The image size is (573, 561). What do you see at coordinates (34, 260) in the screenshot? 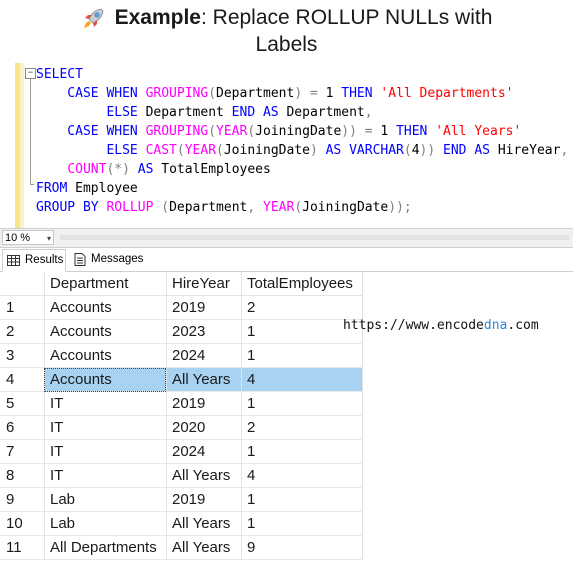
I see `tab-results: Results` at bounding box center [34, 260].